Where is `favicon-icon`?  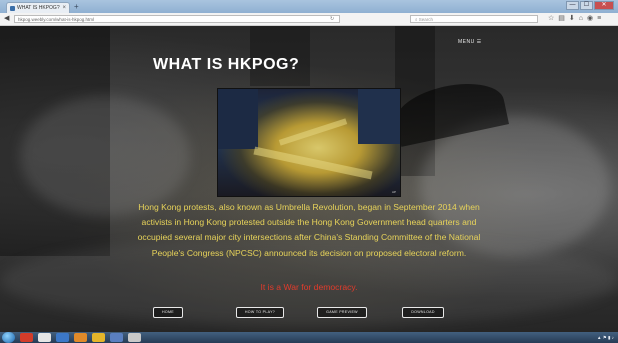 favicon-icon is located at coordinates (12, 8).